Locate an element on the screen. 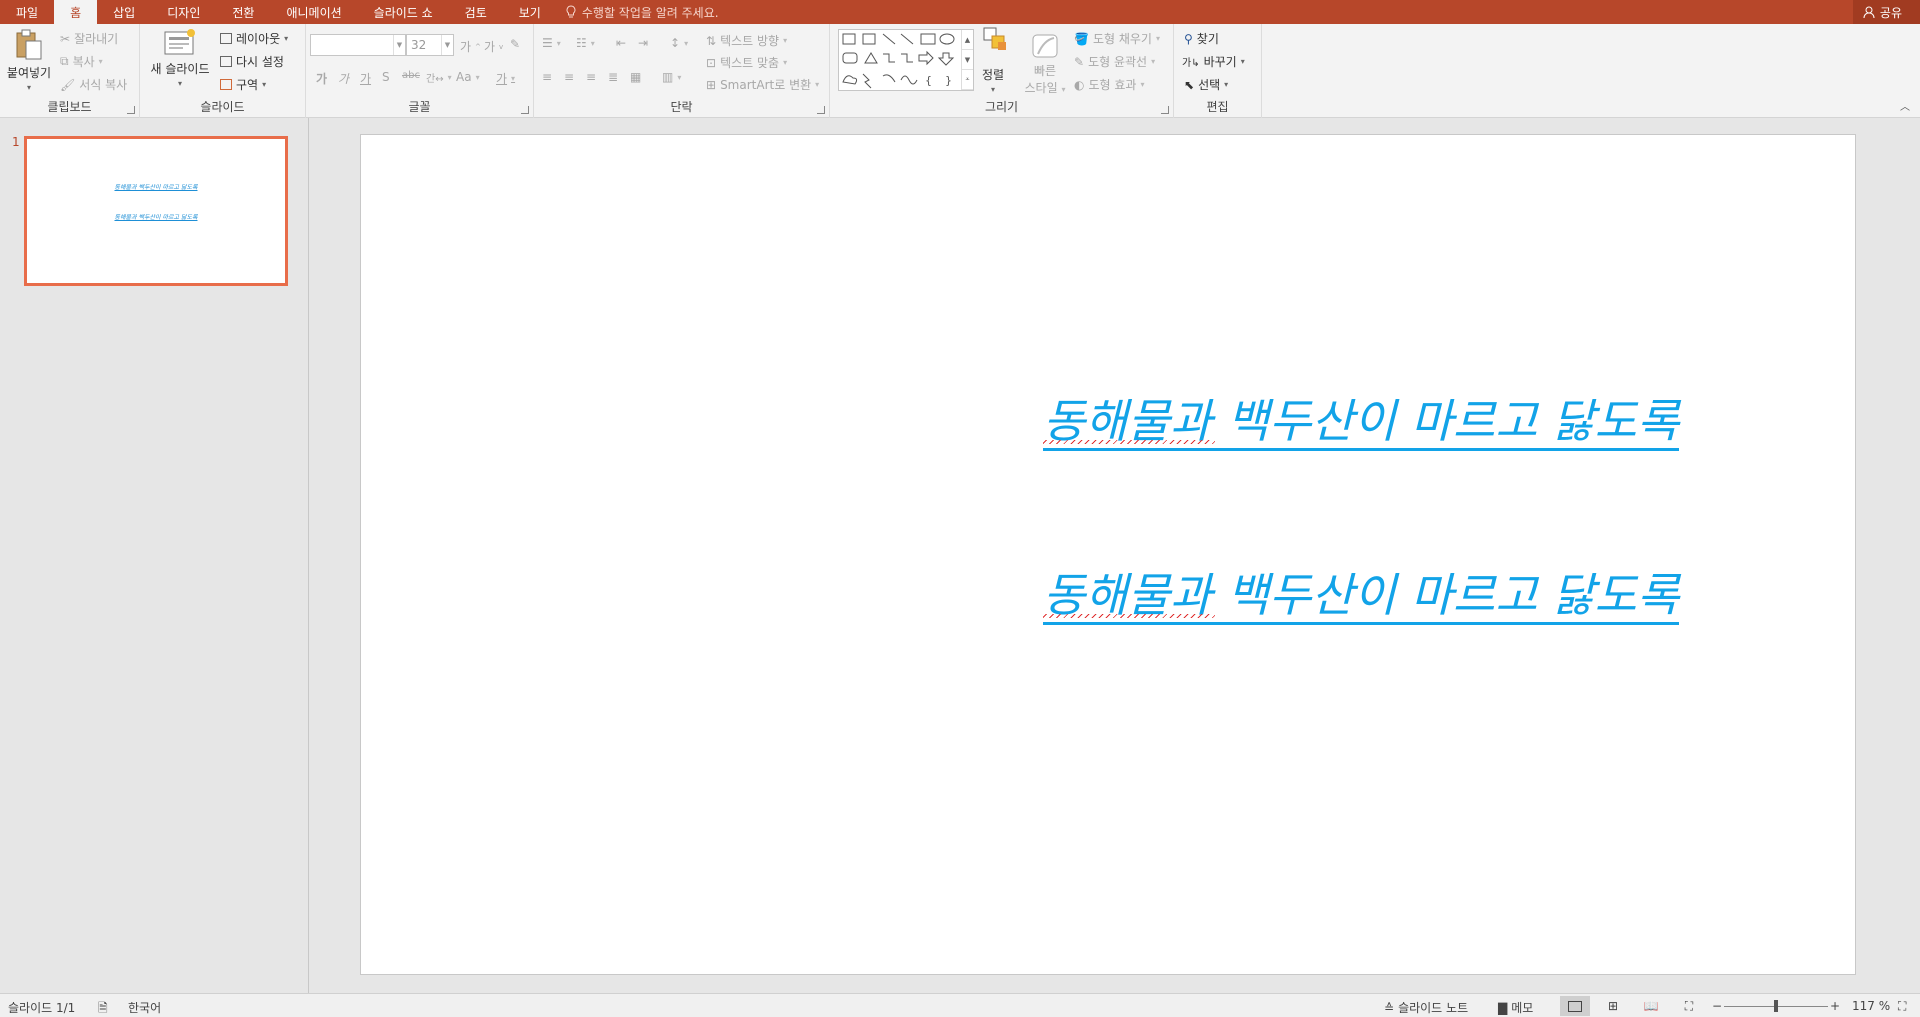 The image size is (1920, 1017). slide-thumbnail: 동해물과 백두산이 마르고 닳도록 동해물과 백두산이 마르고 닳도록 is located at coordinates (156, 211).